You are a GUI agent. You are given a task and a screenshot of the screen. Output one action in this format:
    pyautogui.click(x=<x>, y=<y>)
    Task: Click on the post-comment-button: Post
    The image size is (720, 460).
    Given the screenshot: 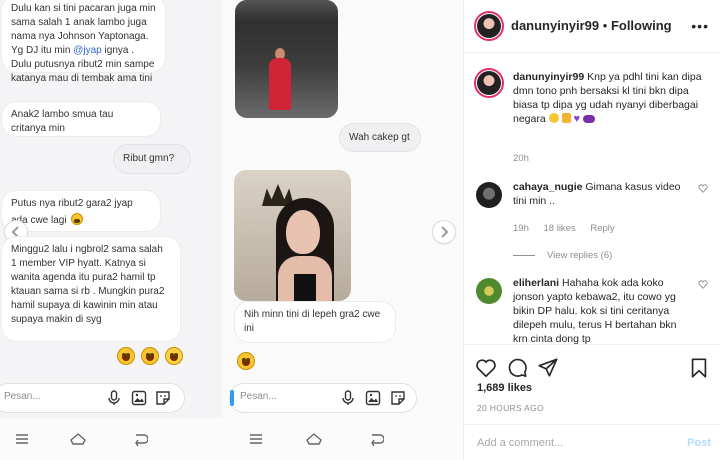 What is the action you would take?
    pyautogui.click(x=699, y=443)
    